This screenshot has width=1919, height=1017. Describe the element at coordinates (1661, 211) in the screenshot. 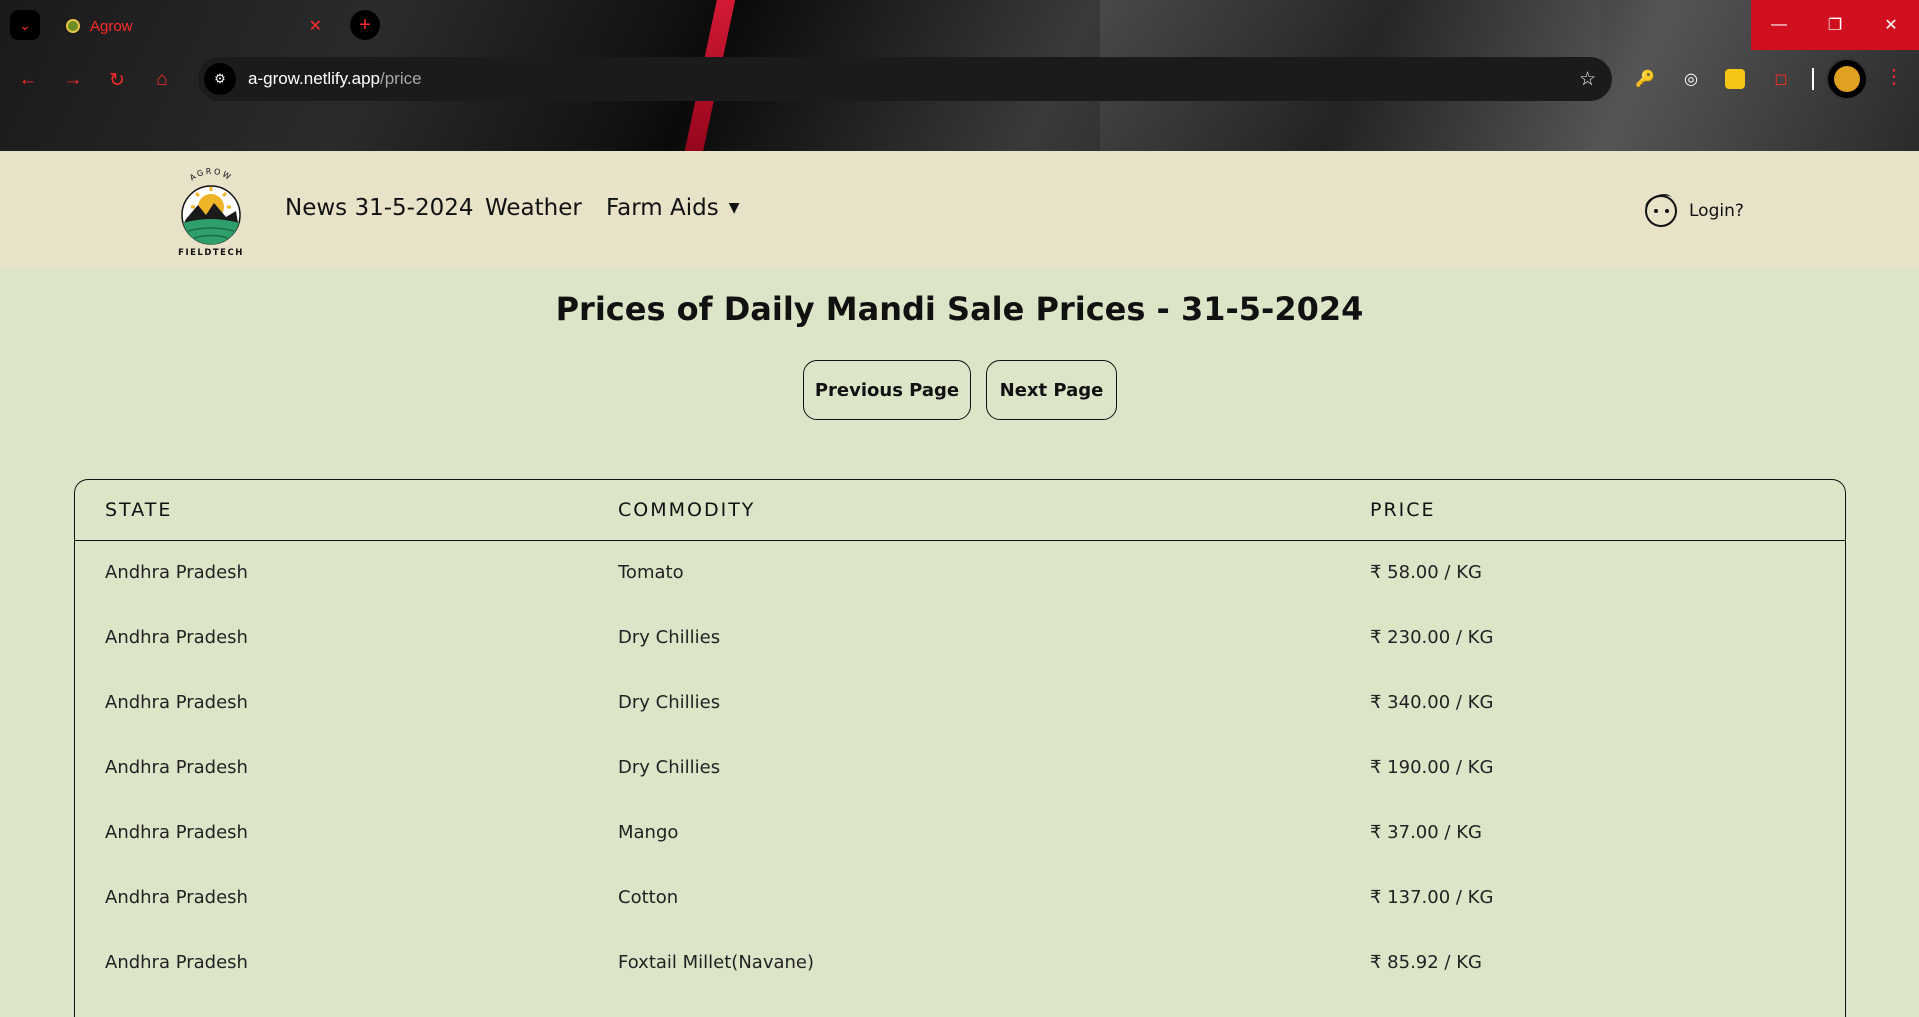

I see `face-icon` at that location.